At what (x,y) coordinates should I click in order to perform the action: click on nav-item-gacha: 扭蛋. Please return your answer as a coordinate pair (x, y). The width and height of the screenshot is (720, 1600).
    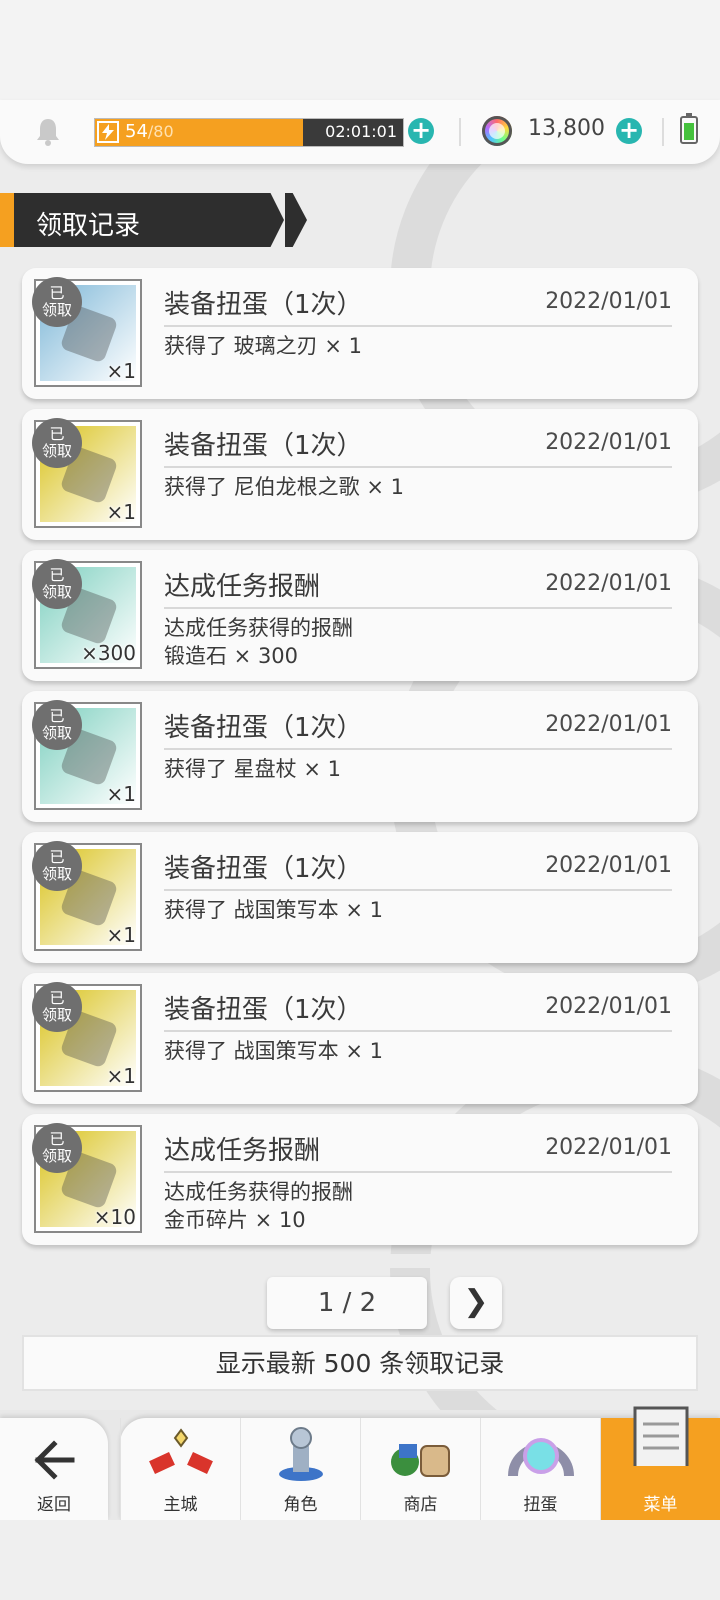
    Looking at the image, I should click on (540, 1469).